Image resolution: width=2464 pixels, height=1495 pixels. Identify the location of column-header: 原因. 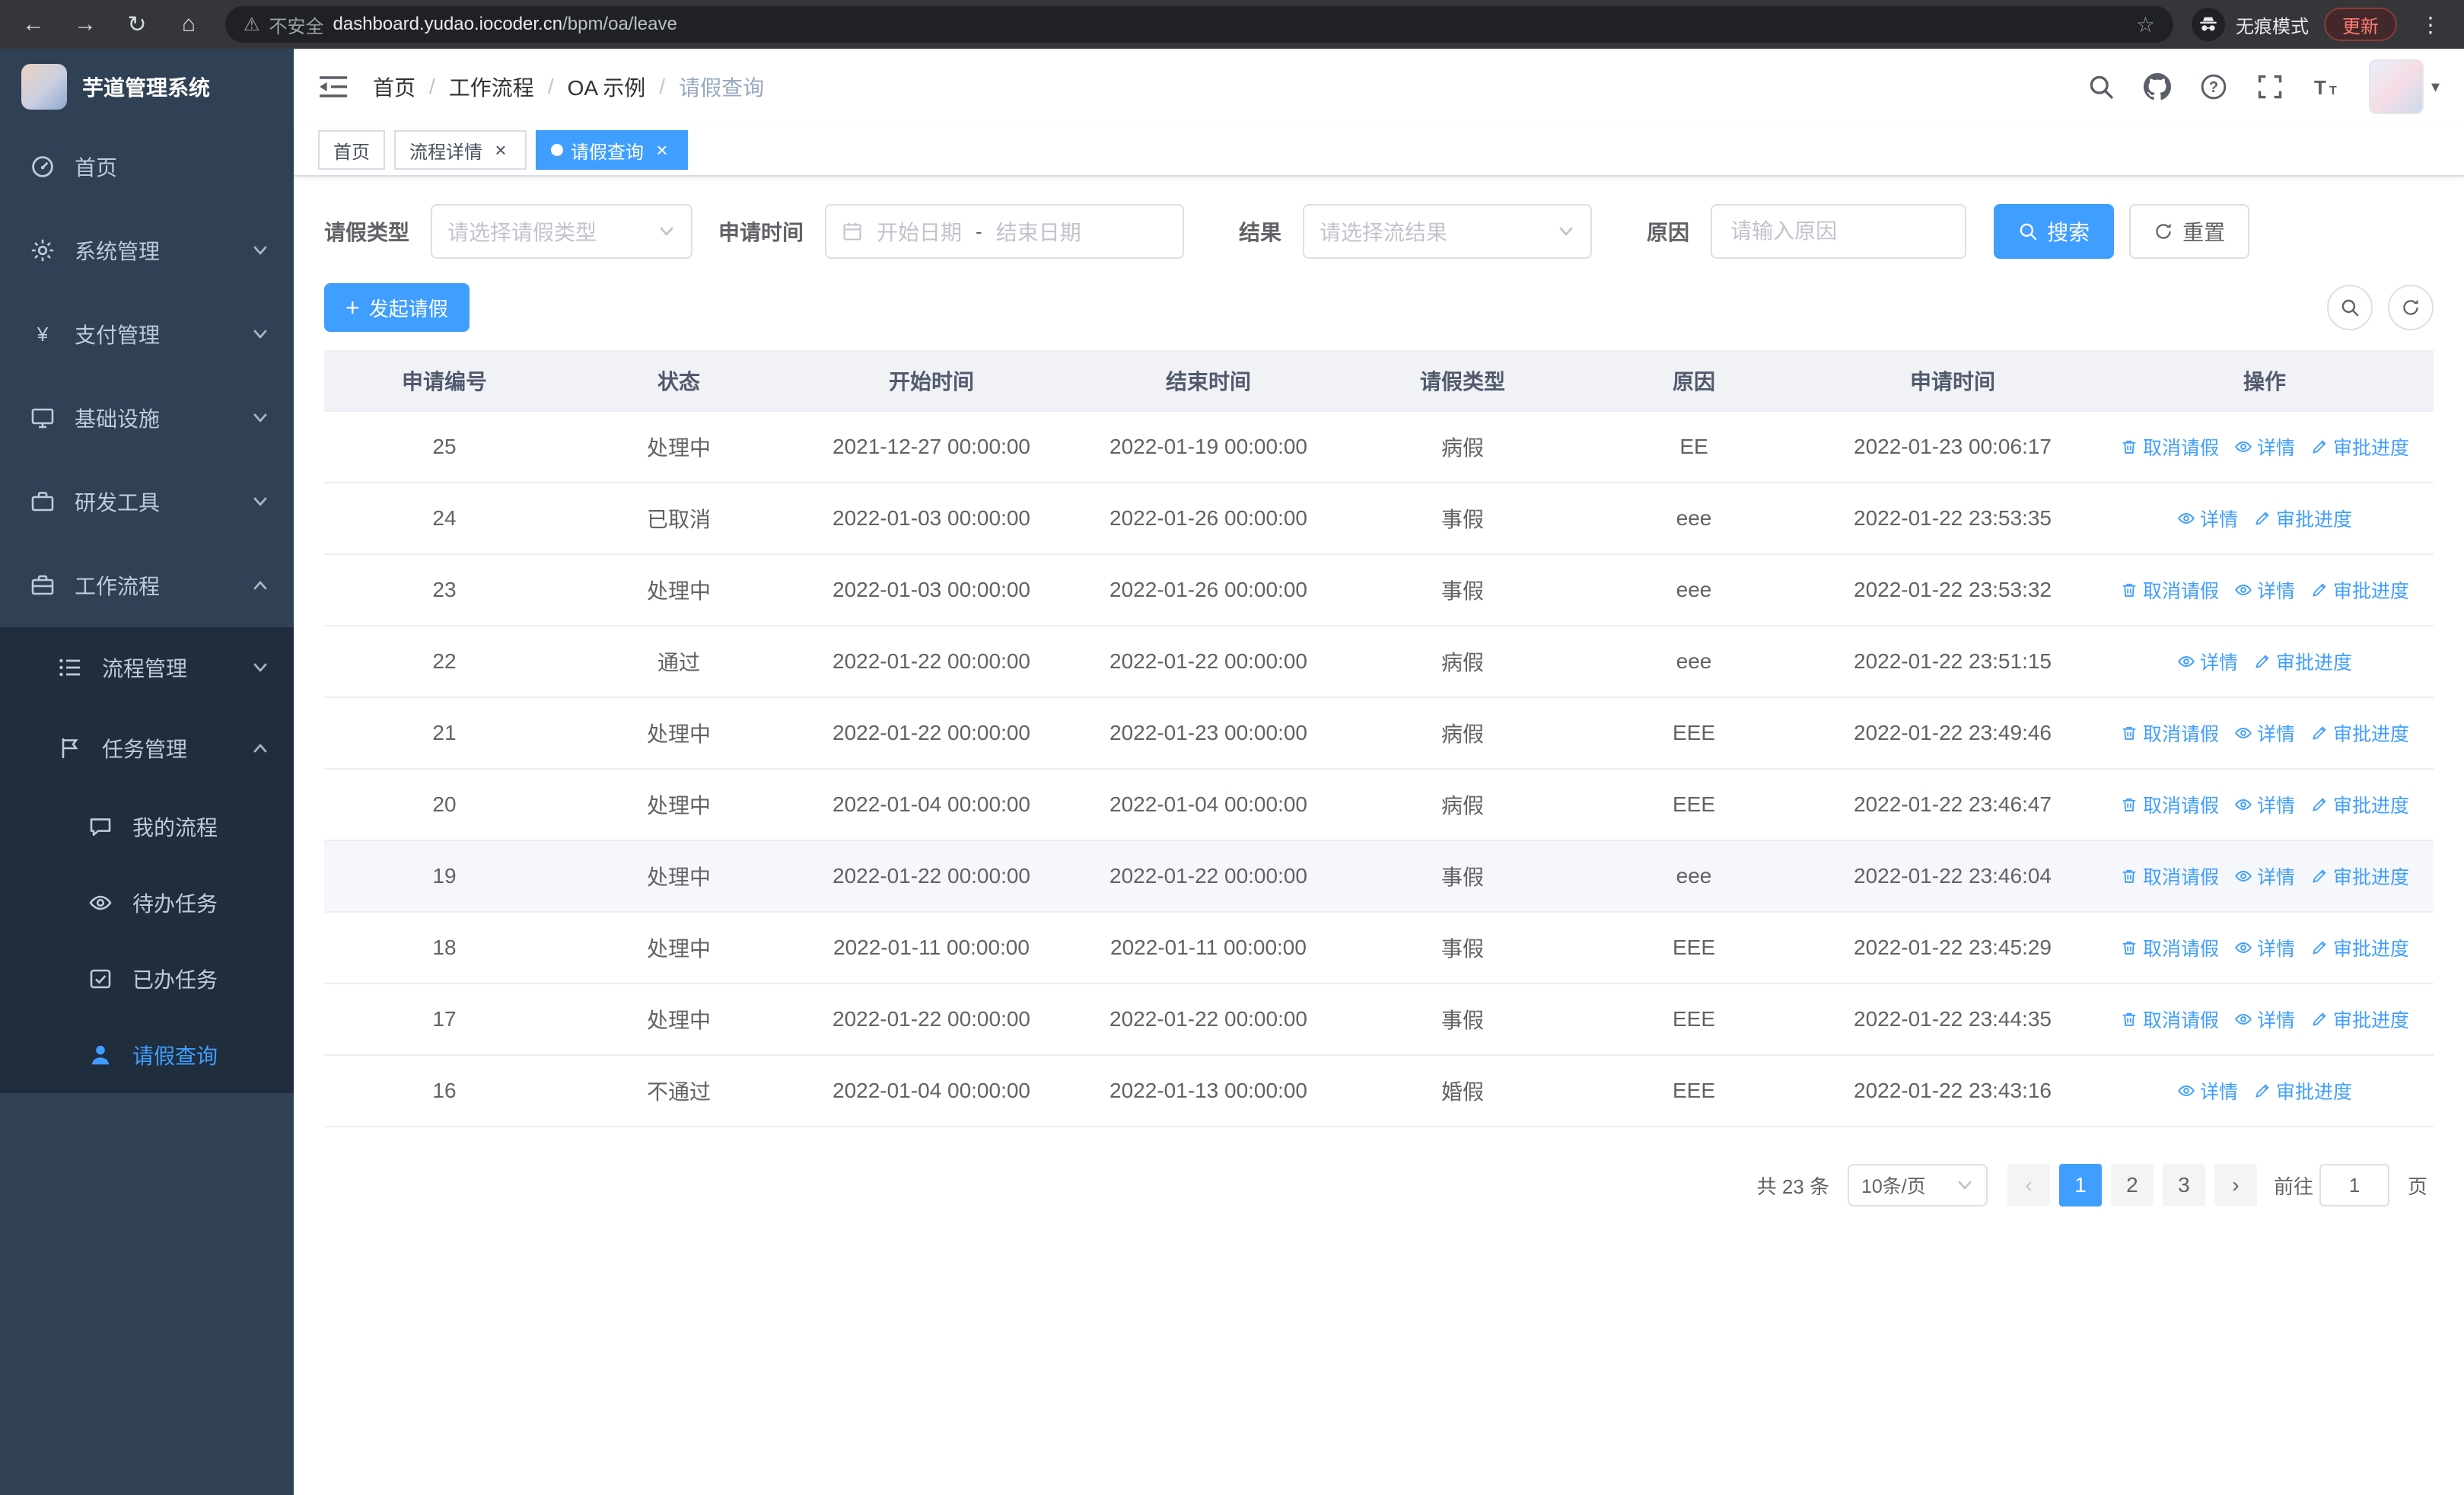
(1694, 381).